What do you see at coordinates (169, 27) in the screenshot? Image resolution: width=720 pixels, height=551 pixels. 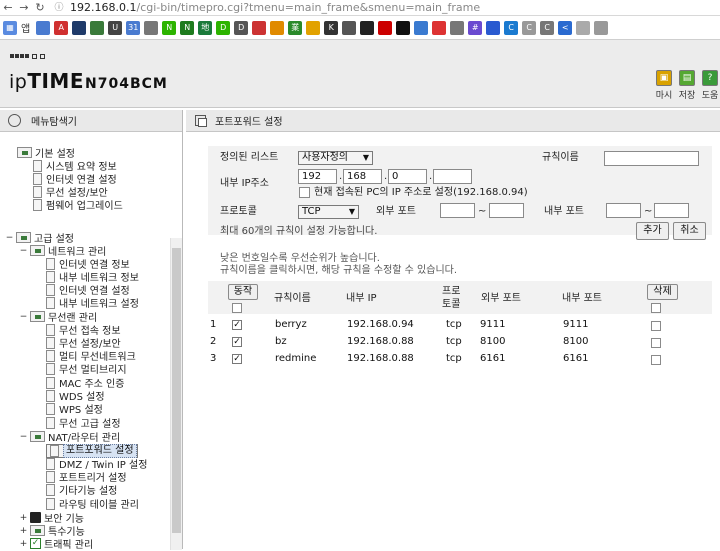 I see `n-icon: N` at bounding box center [169, 27].